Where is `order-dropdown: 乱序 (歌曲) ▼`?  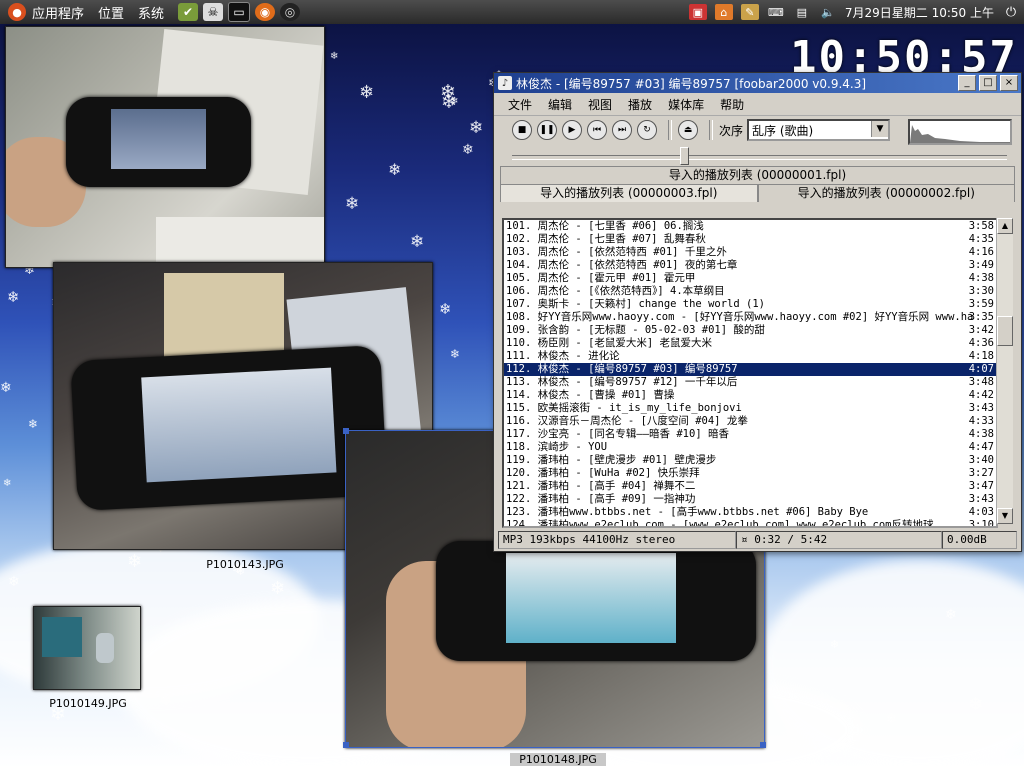
order-dropdown: 乱序 (歌曲) ▼ is located at coordinates (819, 130).